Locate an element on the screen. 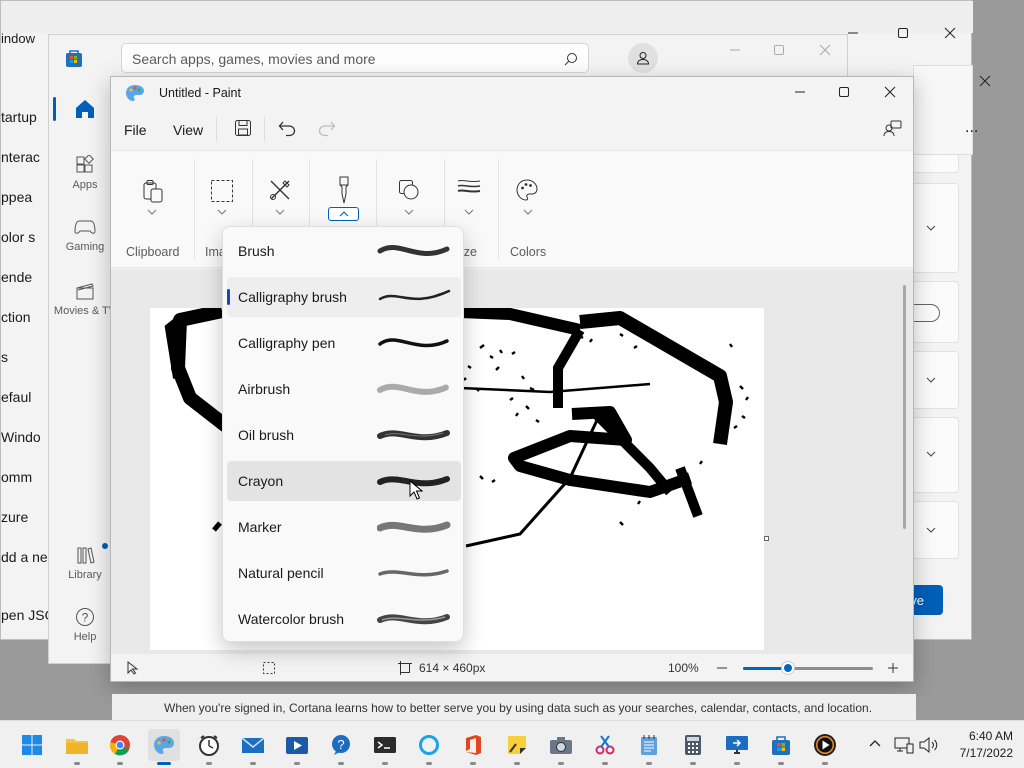 The width and height of the screenshot is (1024, 768). brush-option-watercolor-brush: Watercolor brush is located at coordinates (344, 619).